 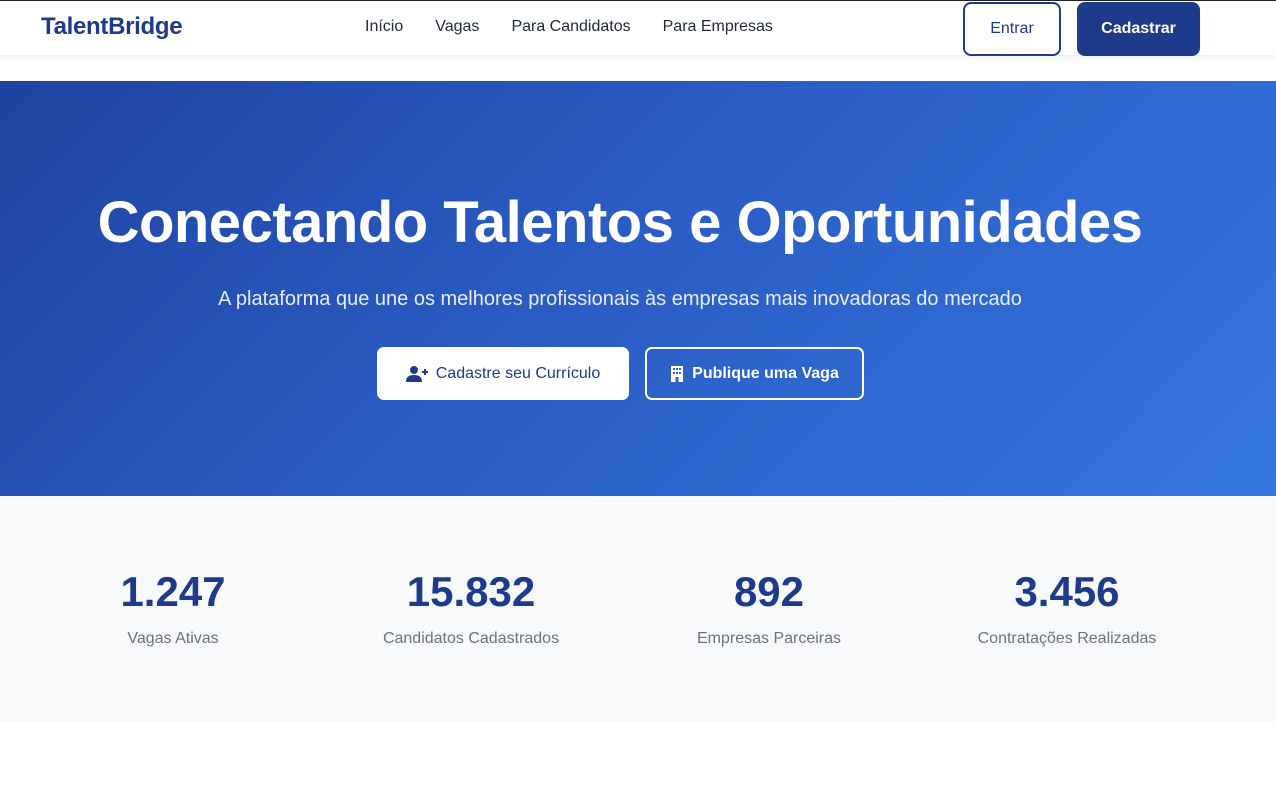 I want to click on post-job-label: Publique uma Vaga, so click(x=765, y=373).